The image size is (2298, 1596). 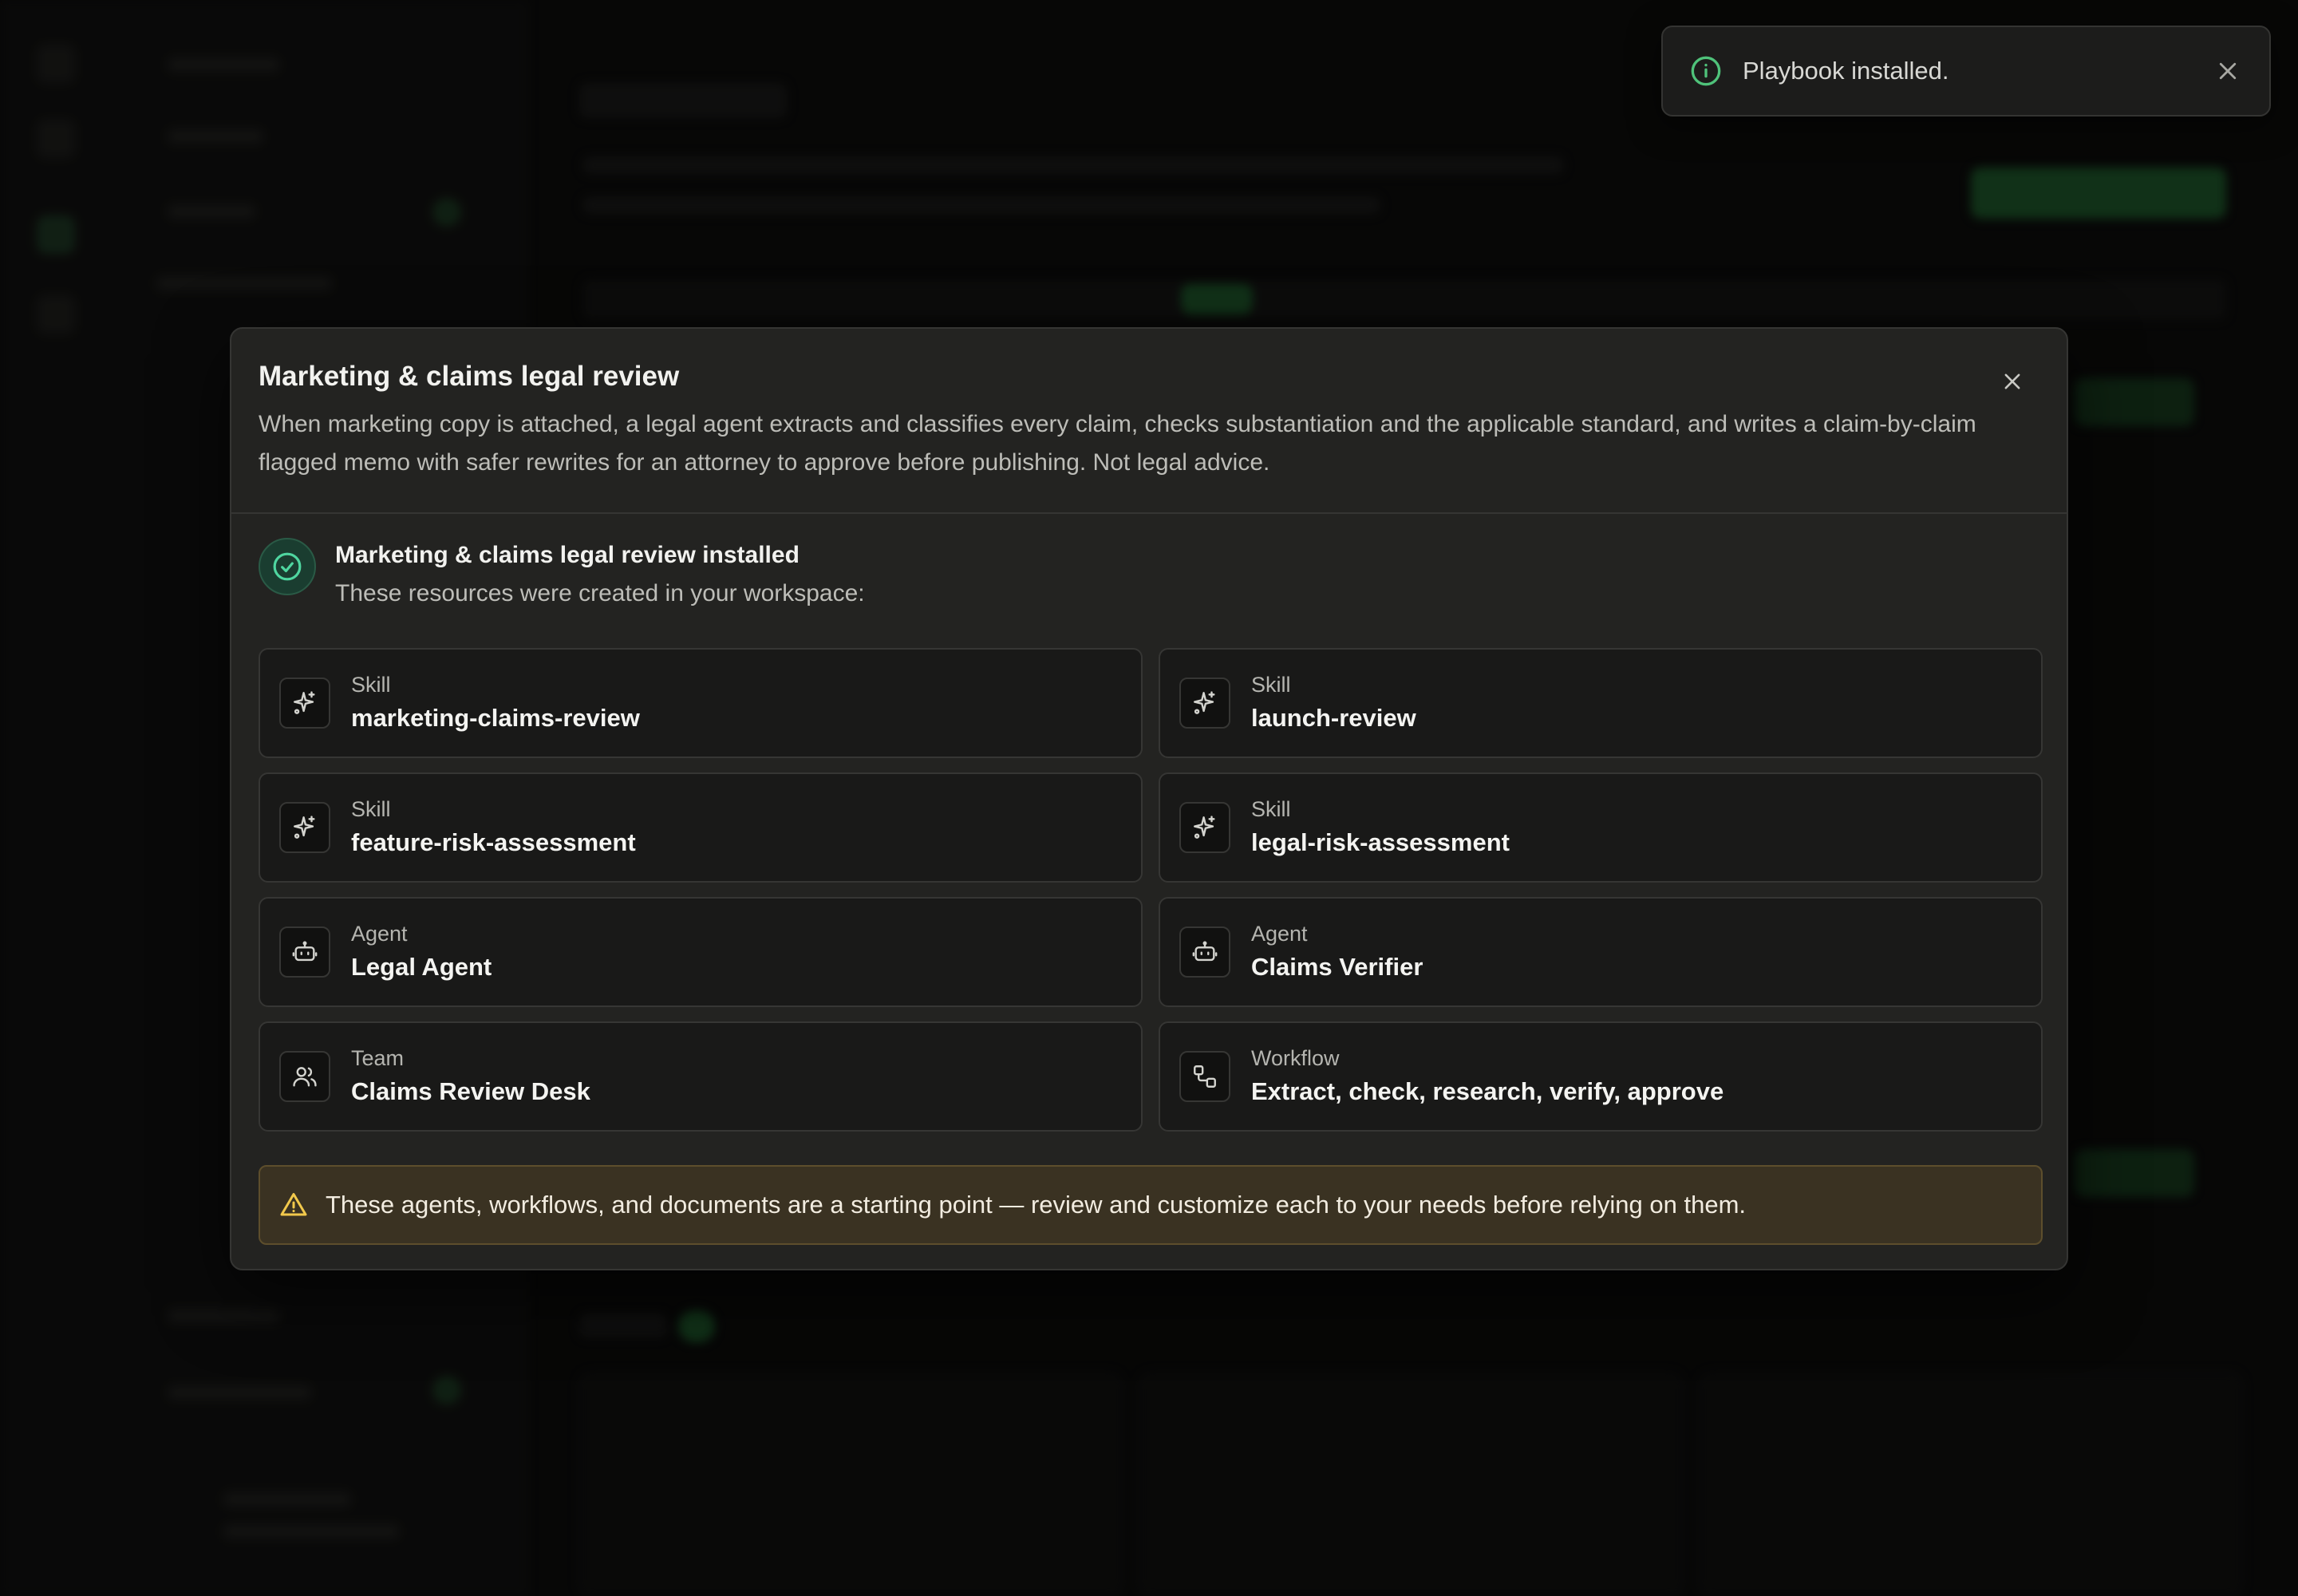 I want to click on resource-name: Claims Review Desk, so click(x=471, y=1091).